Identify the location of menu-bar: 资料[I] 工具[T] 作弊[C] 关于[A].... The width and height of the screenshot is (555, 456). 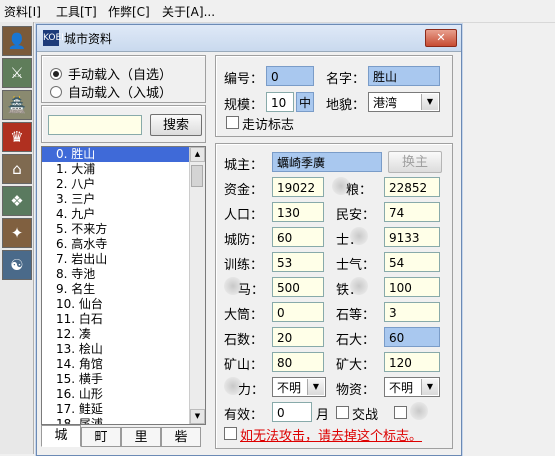
(277, 11).